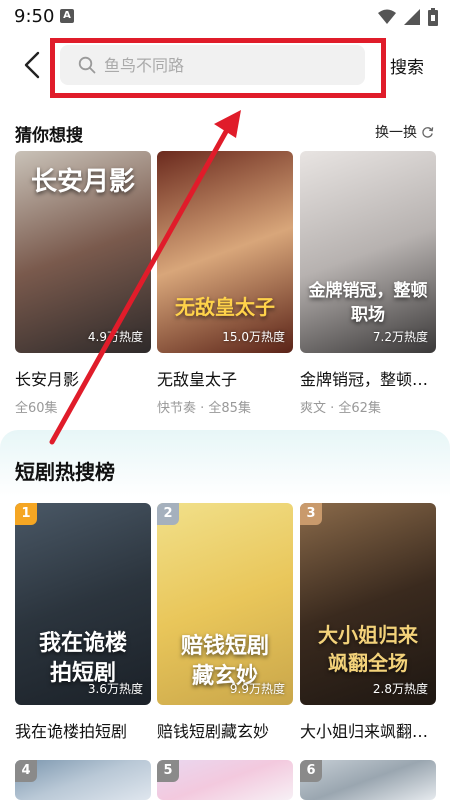 This screenshot has height=800, width=450. What do you see at coordinates (204, 408) in the screenshot?
I see `drama-meta: 快节奏 · 全85集` at bounding box center [204, 408].